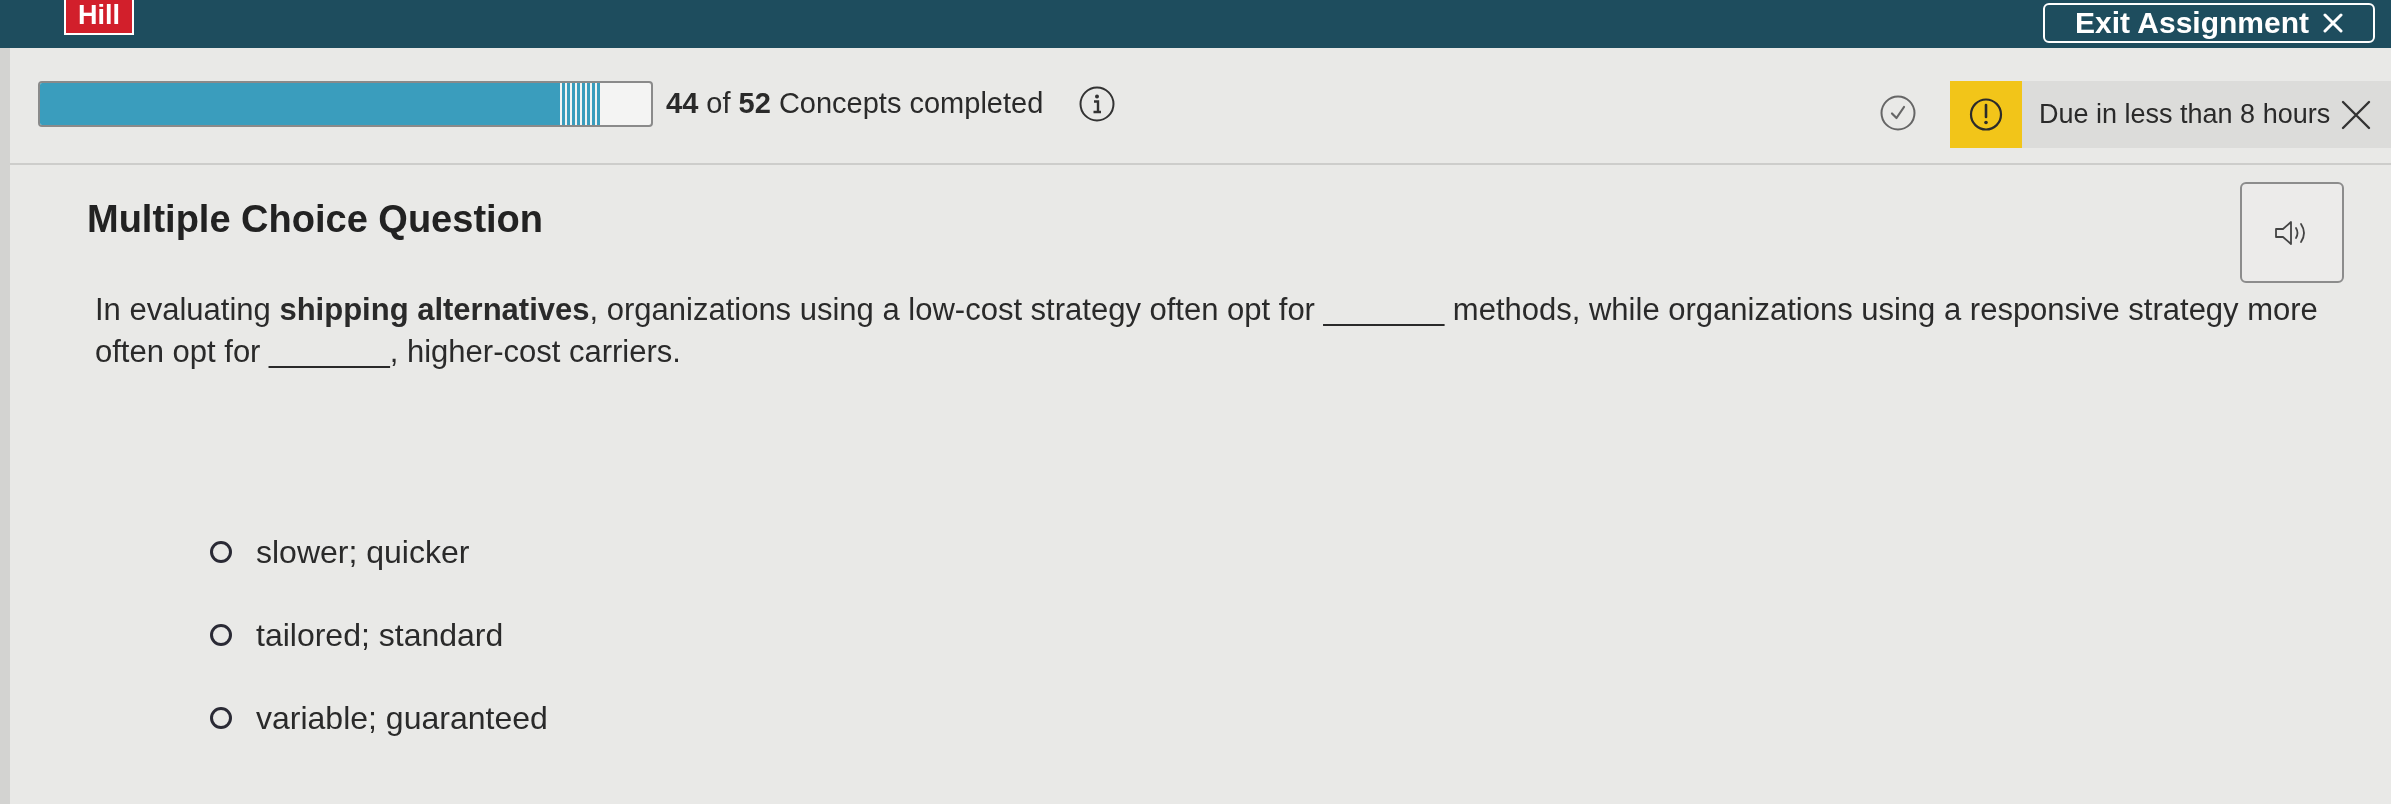  Describe the element at coordinates (99, 17) in the screenshot. I see `logo: Hill` at that location.